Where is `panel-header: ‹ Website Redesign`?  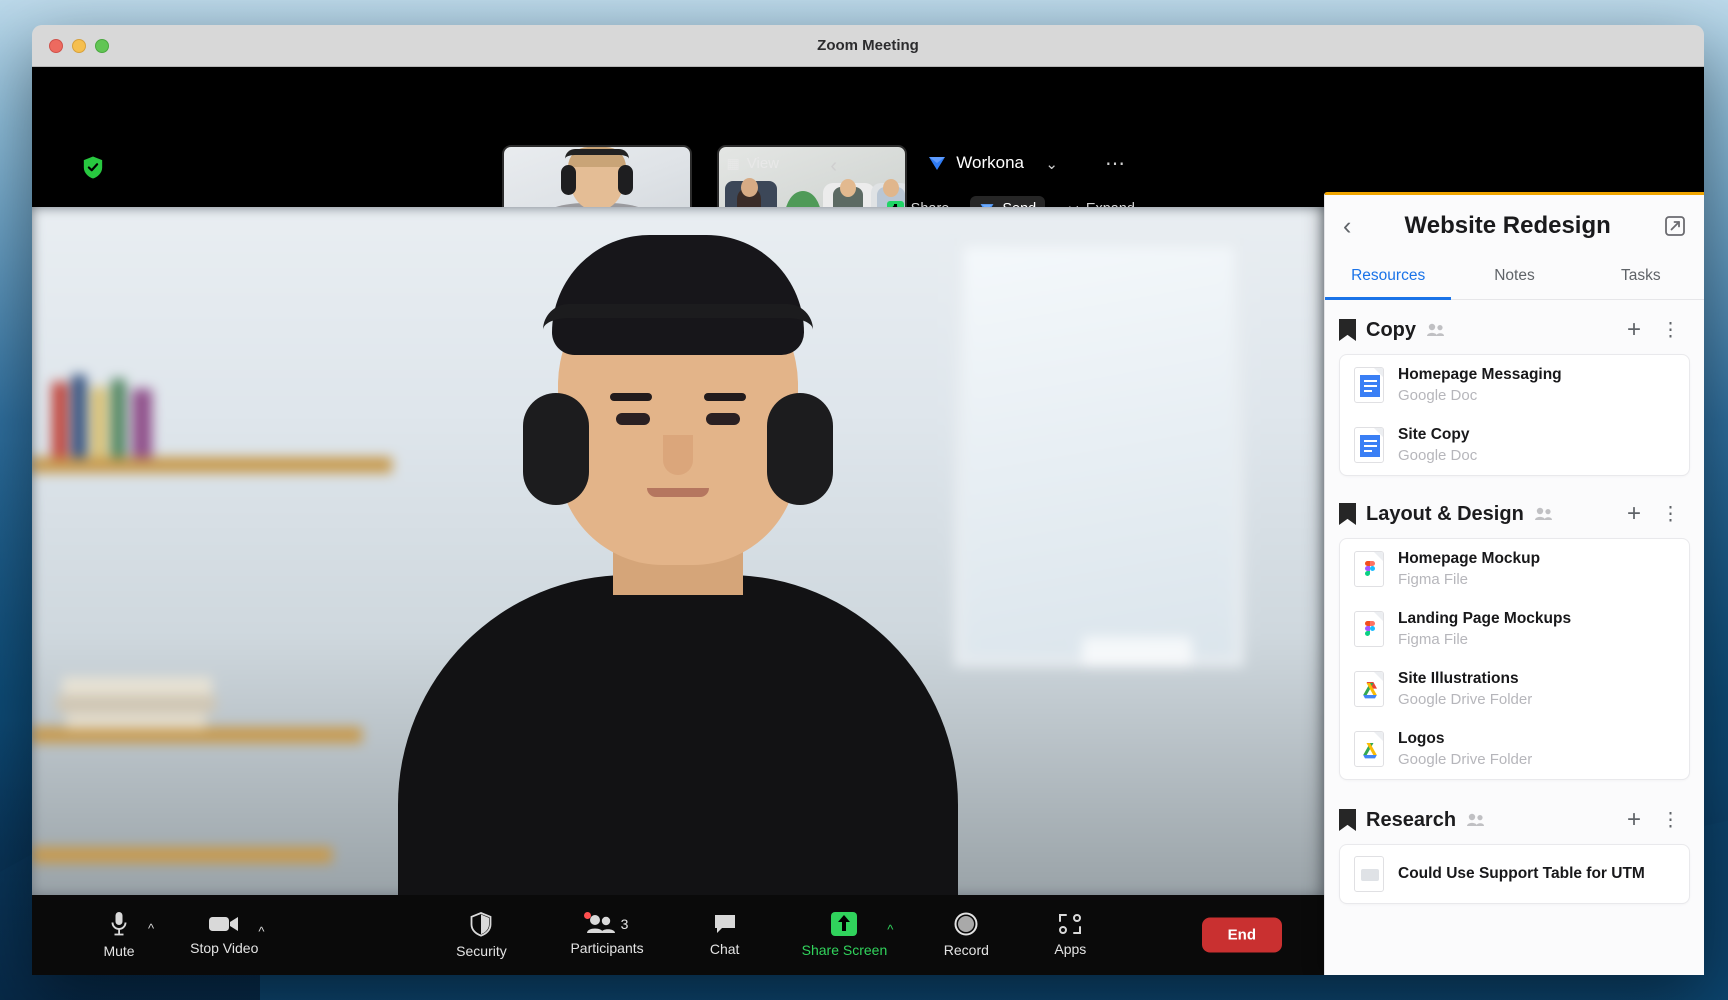 panel-header: ‹ Website Redesign is located at coordinates (1514, 226).